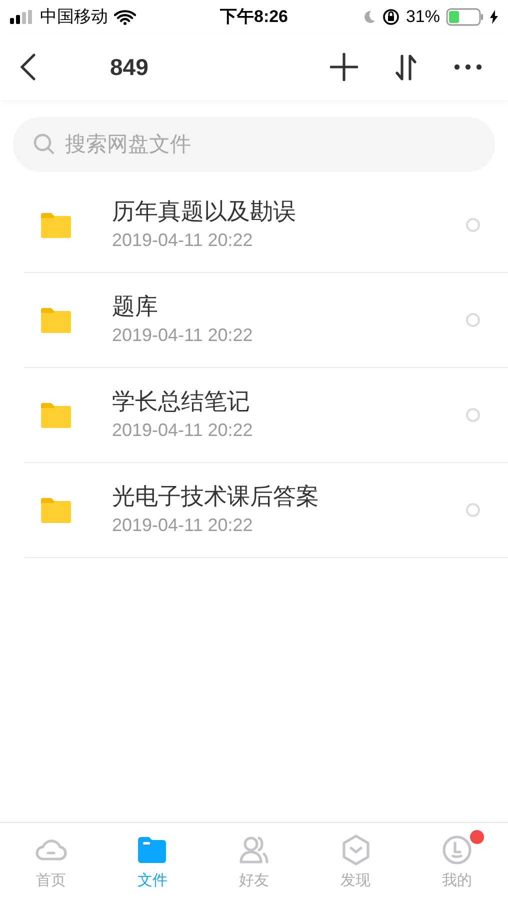 The width and height of the screenshot is (508, 900). What do you see at coordinates (216, 496) in the screenshot?
I see `file-name: 光电子技术课后答案` at bounding box center [216, 496].